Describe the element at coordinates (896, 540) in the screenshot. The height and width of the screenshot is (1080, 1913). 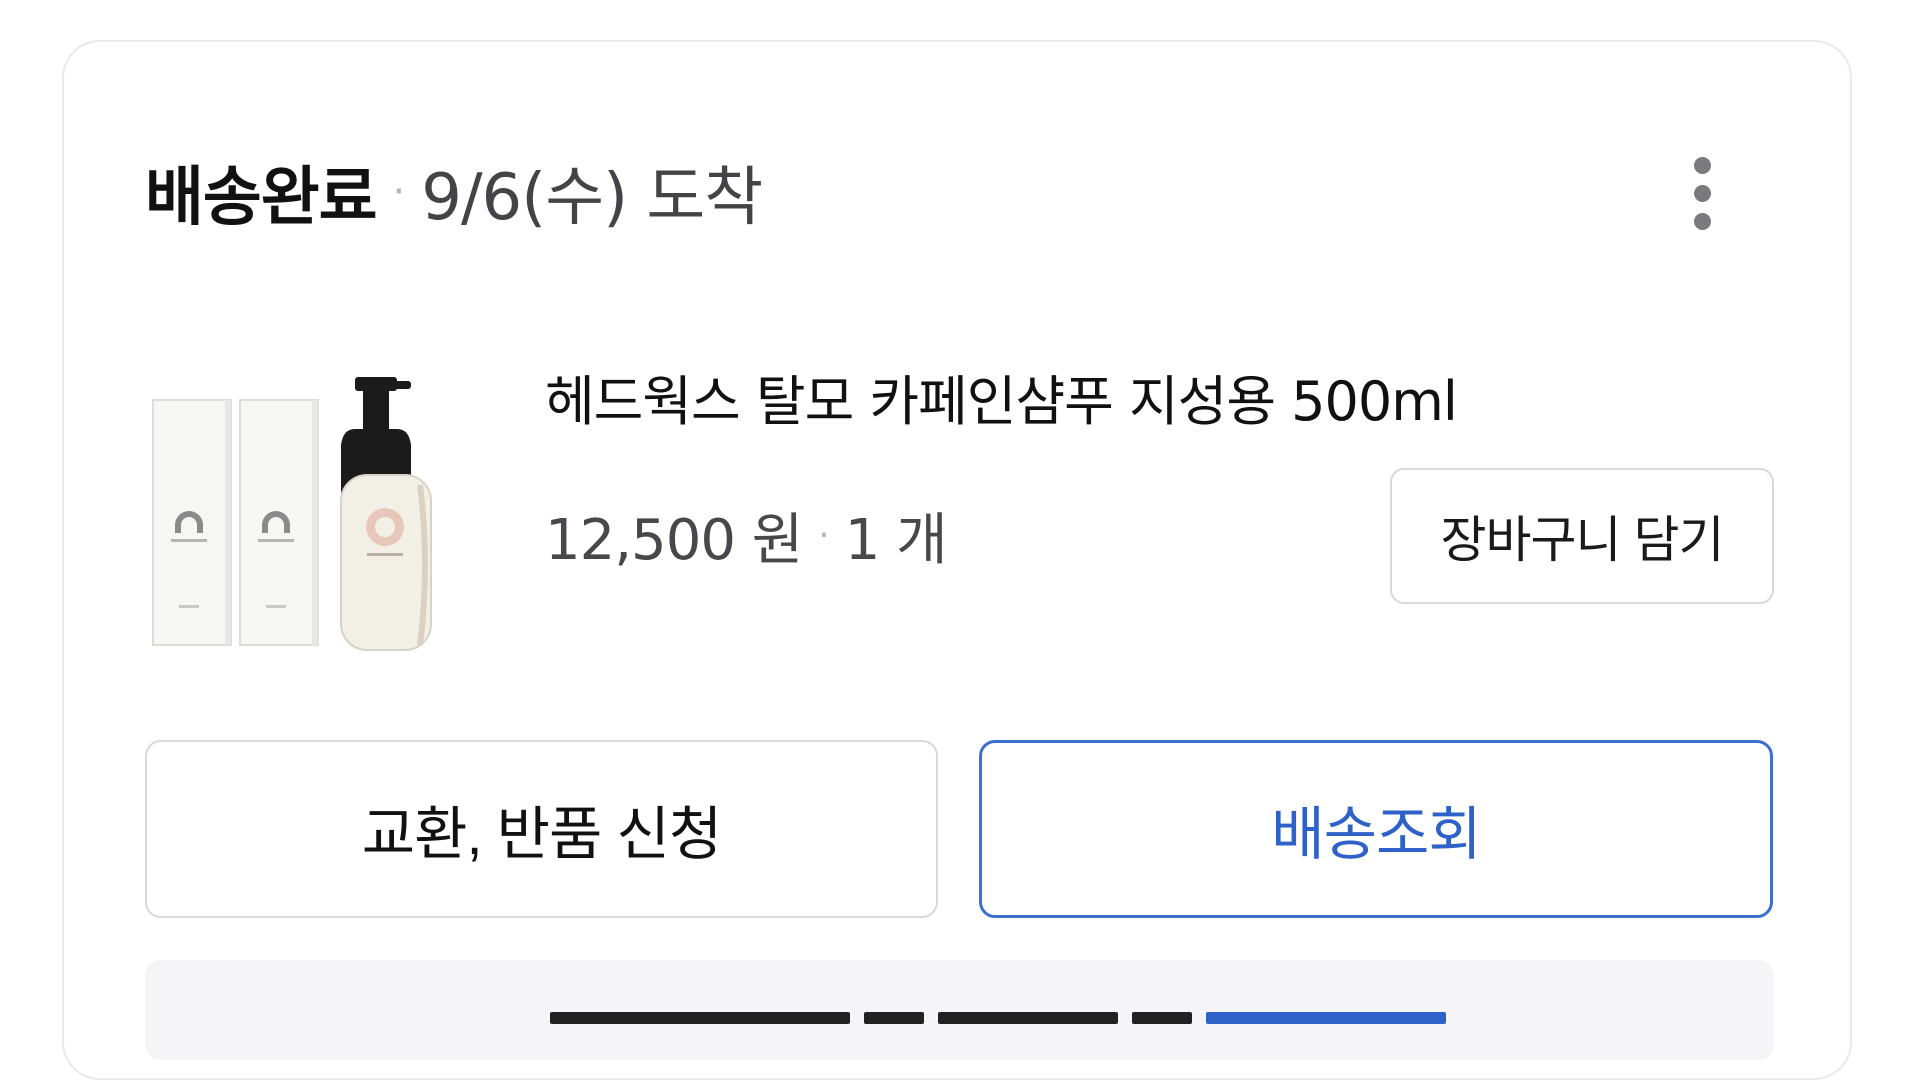
I see `product-quantity: 1 개` at that location.